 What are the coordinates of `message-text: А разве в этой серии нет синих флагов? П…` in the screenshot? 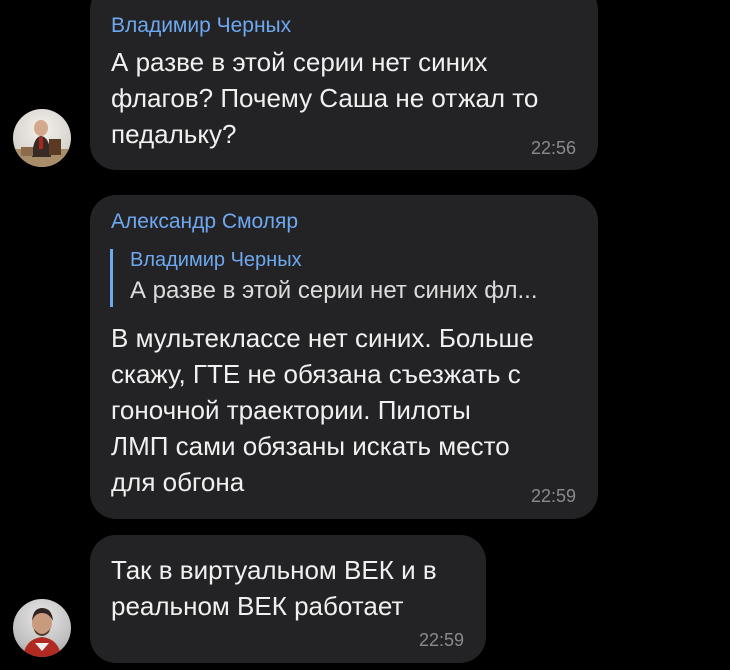 It's located at (325, 98).